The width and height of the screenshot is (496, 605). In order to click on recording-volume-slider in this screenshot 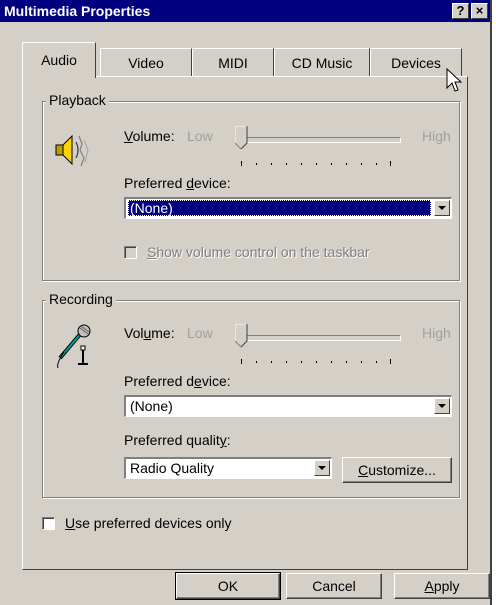, I will do `click(241, 335)`.